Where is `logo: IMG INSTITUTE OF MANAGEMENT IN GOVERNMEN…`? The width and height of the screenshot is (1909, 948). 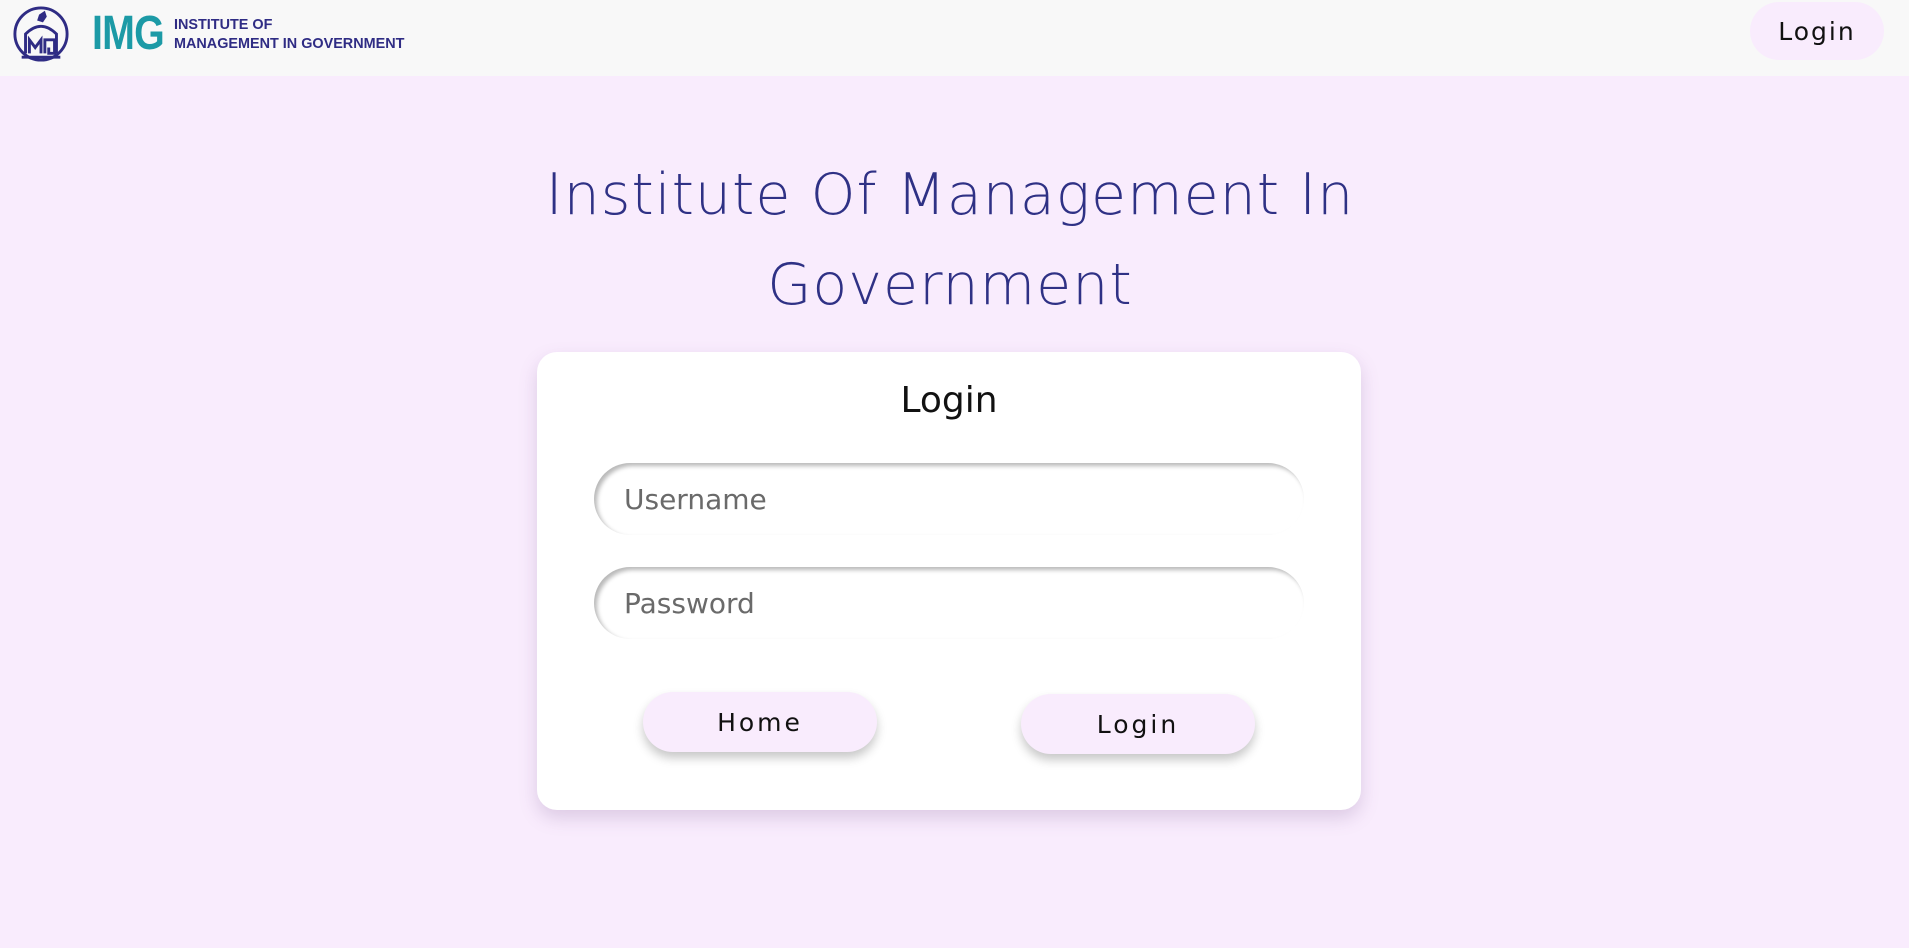
logo: IMG INSTITUTE OF MANAGEMENT IN GOVERNMEN… is located at coordinates (213, 34).